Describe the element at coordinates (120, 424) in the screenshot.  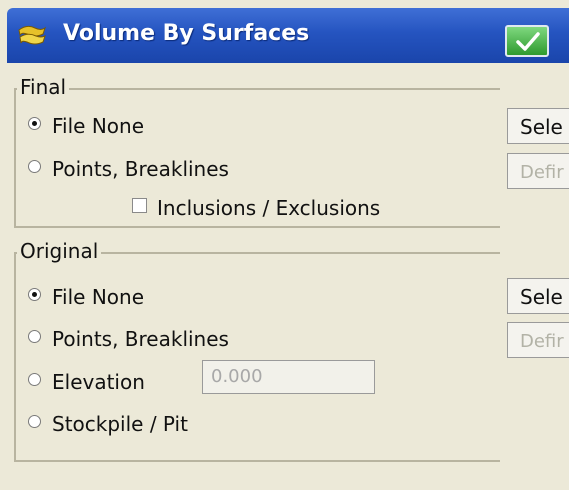
I see `original-stockpile-pit-label: Stockpile / Pit` at that location.